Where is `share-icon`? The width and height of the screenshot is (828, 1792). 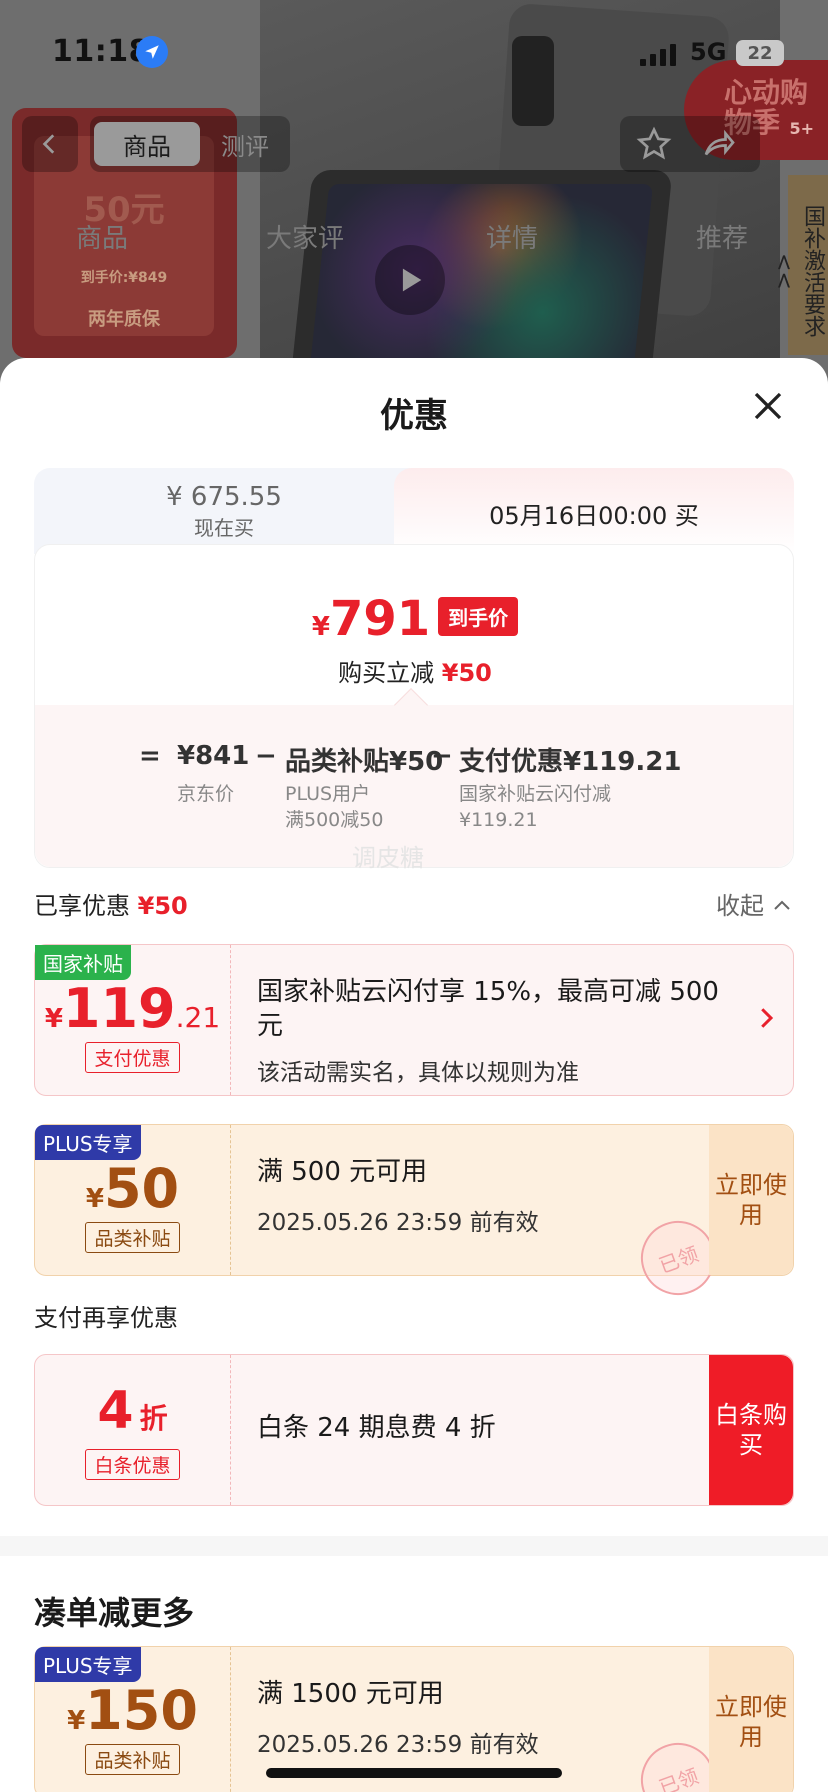
share-icon is located at coordinates (718, 144).